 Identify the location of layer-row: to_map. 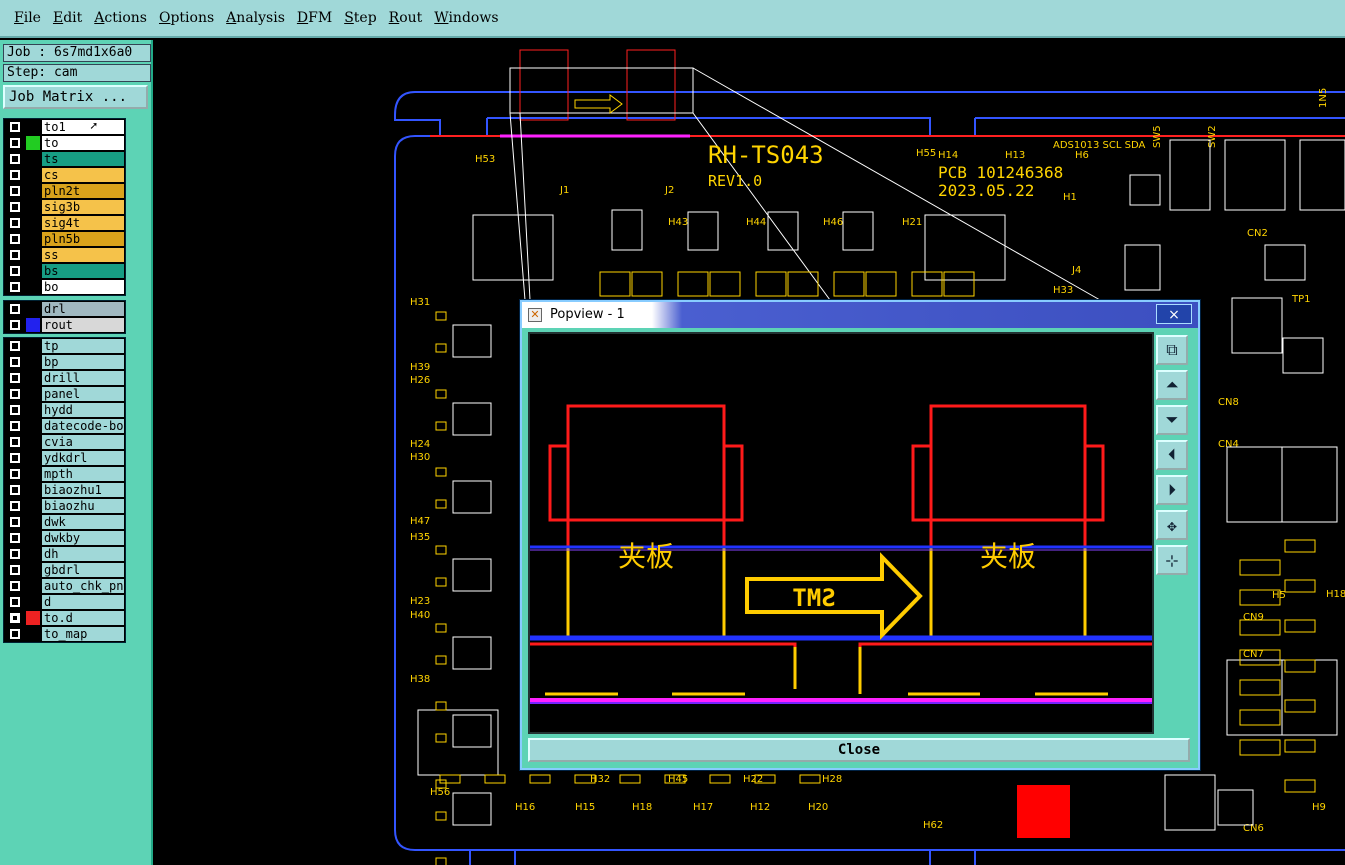
(64, 634).